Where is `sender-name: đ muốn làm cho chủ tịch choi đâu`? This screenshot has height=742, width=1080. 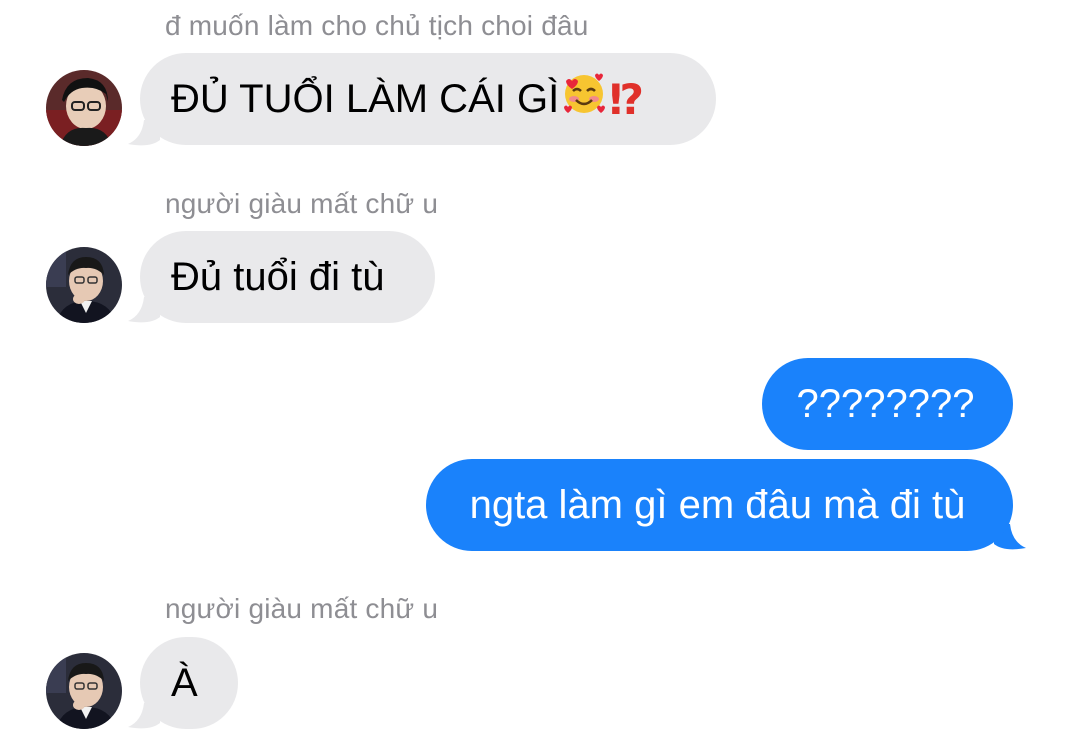 sender-name: đ muốn làm cho chủ tịch choi đâu is located at coordinates (377, 25).